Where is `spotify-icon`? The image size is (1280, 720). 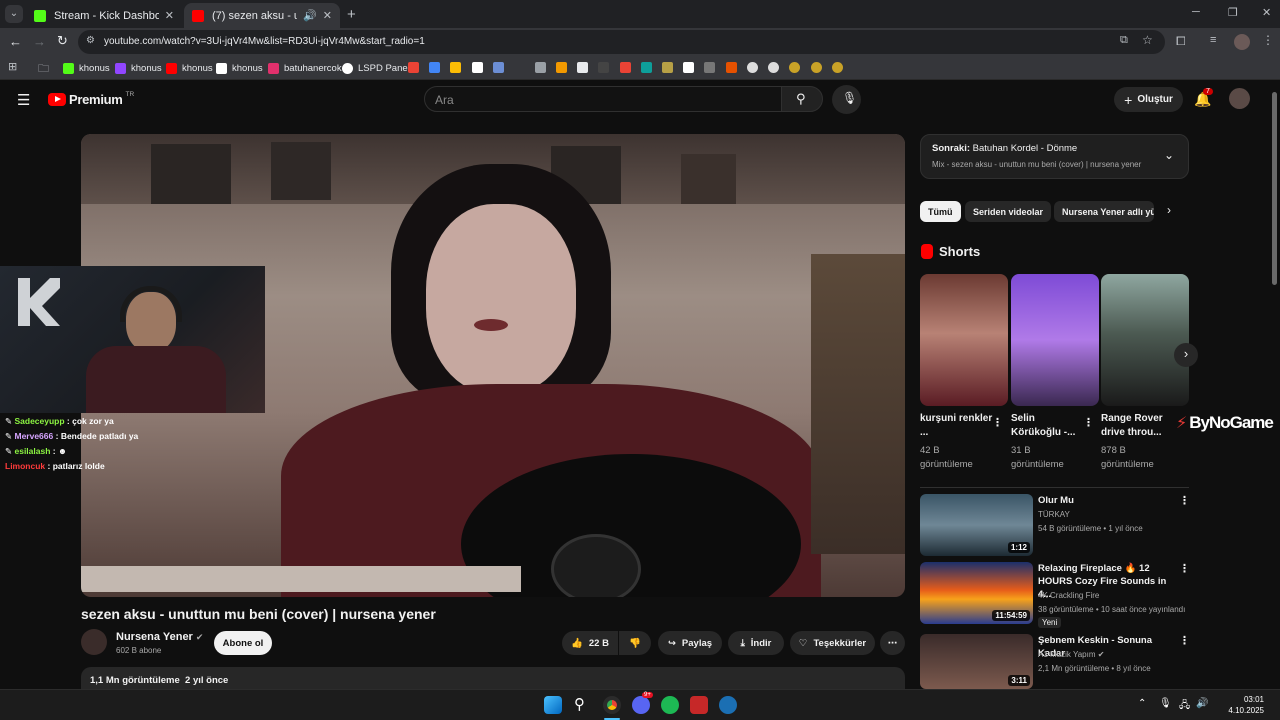
spotify-icon is located at coordinates (670, 705).